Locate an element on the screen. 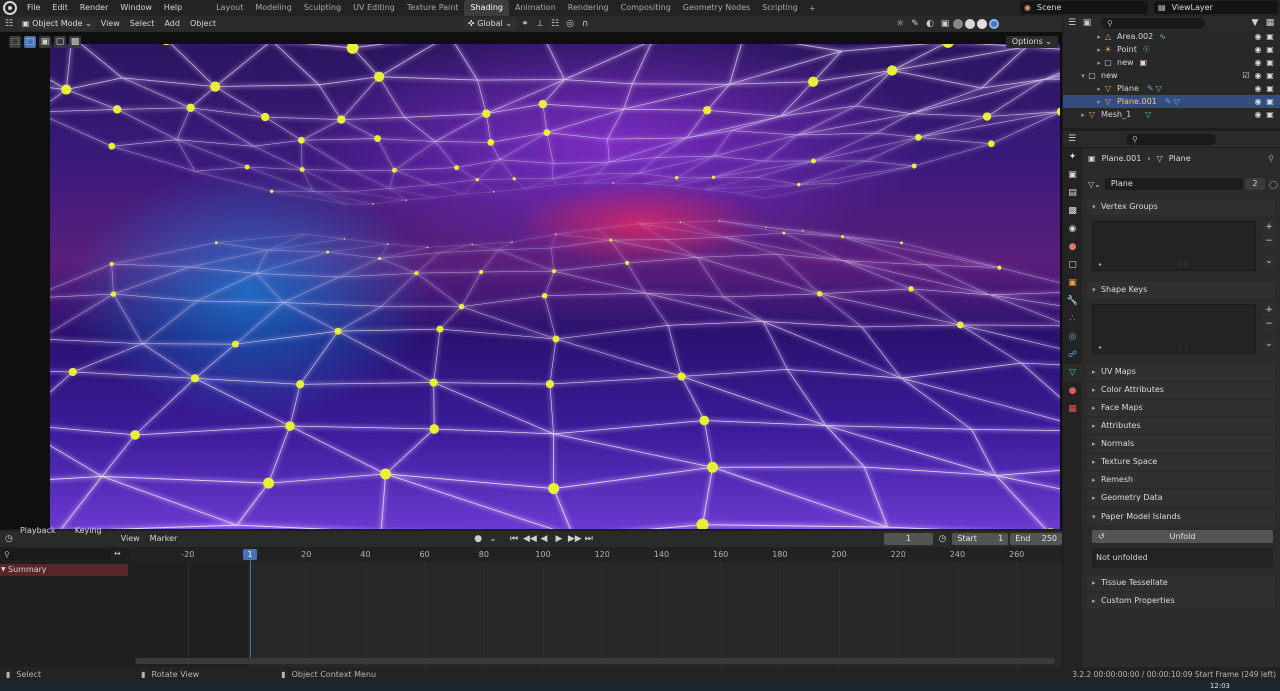  new-collection-icon: ▦ is located at coordinates (1270, 23).